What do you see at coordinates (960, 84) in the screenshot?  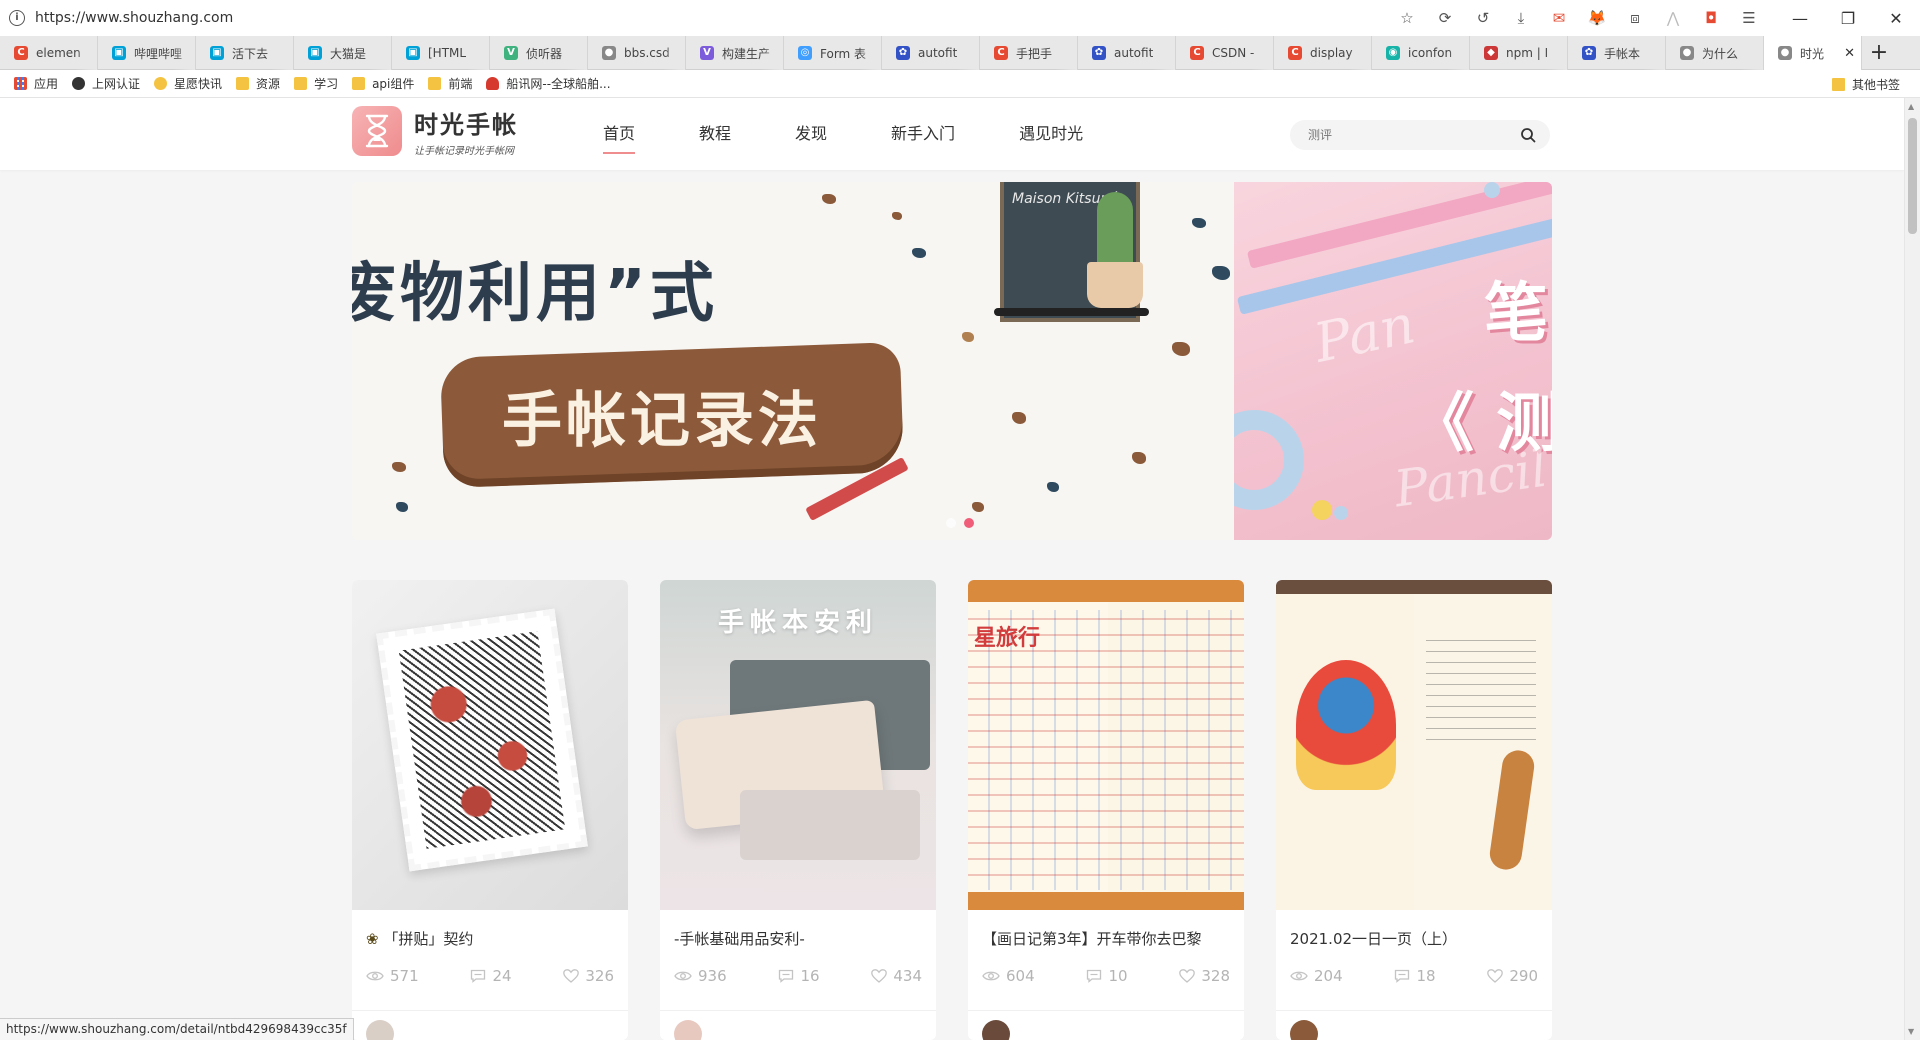 I see `bookmarks-bar: 应用 上网认证 星愿快讯 资源 学习 api组件 前端 船讯网--全球船舶... 其他书签` at bounding box center [960, 84].